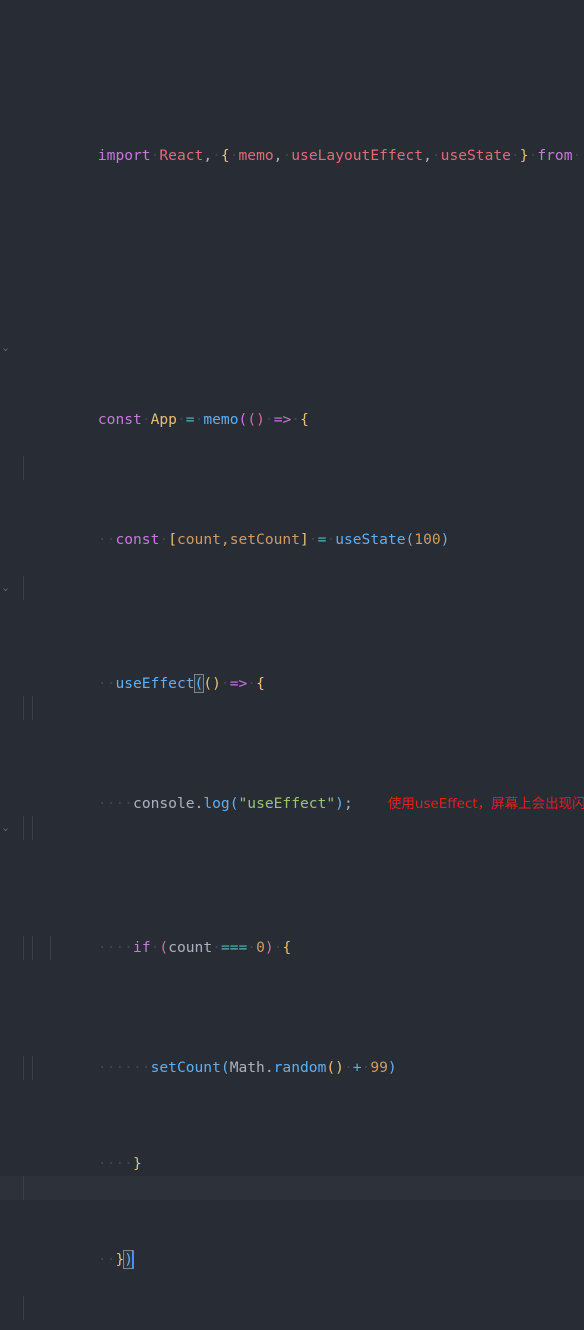 This screenshot has width=584, height=1330. What do you see at coordinates (155, 683) in the screenshot?
I see `token-useeffect-call: useEffect` at bounding box center [155, 683].